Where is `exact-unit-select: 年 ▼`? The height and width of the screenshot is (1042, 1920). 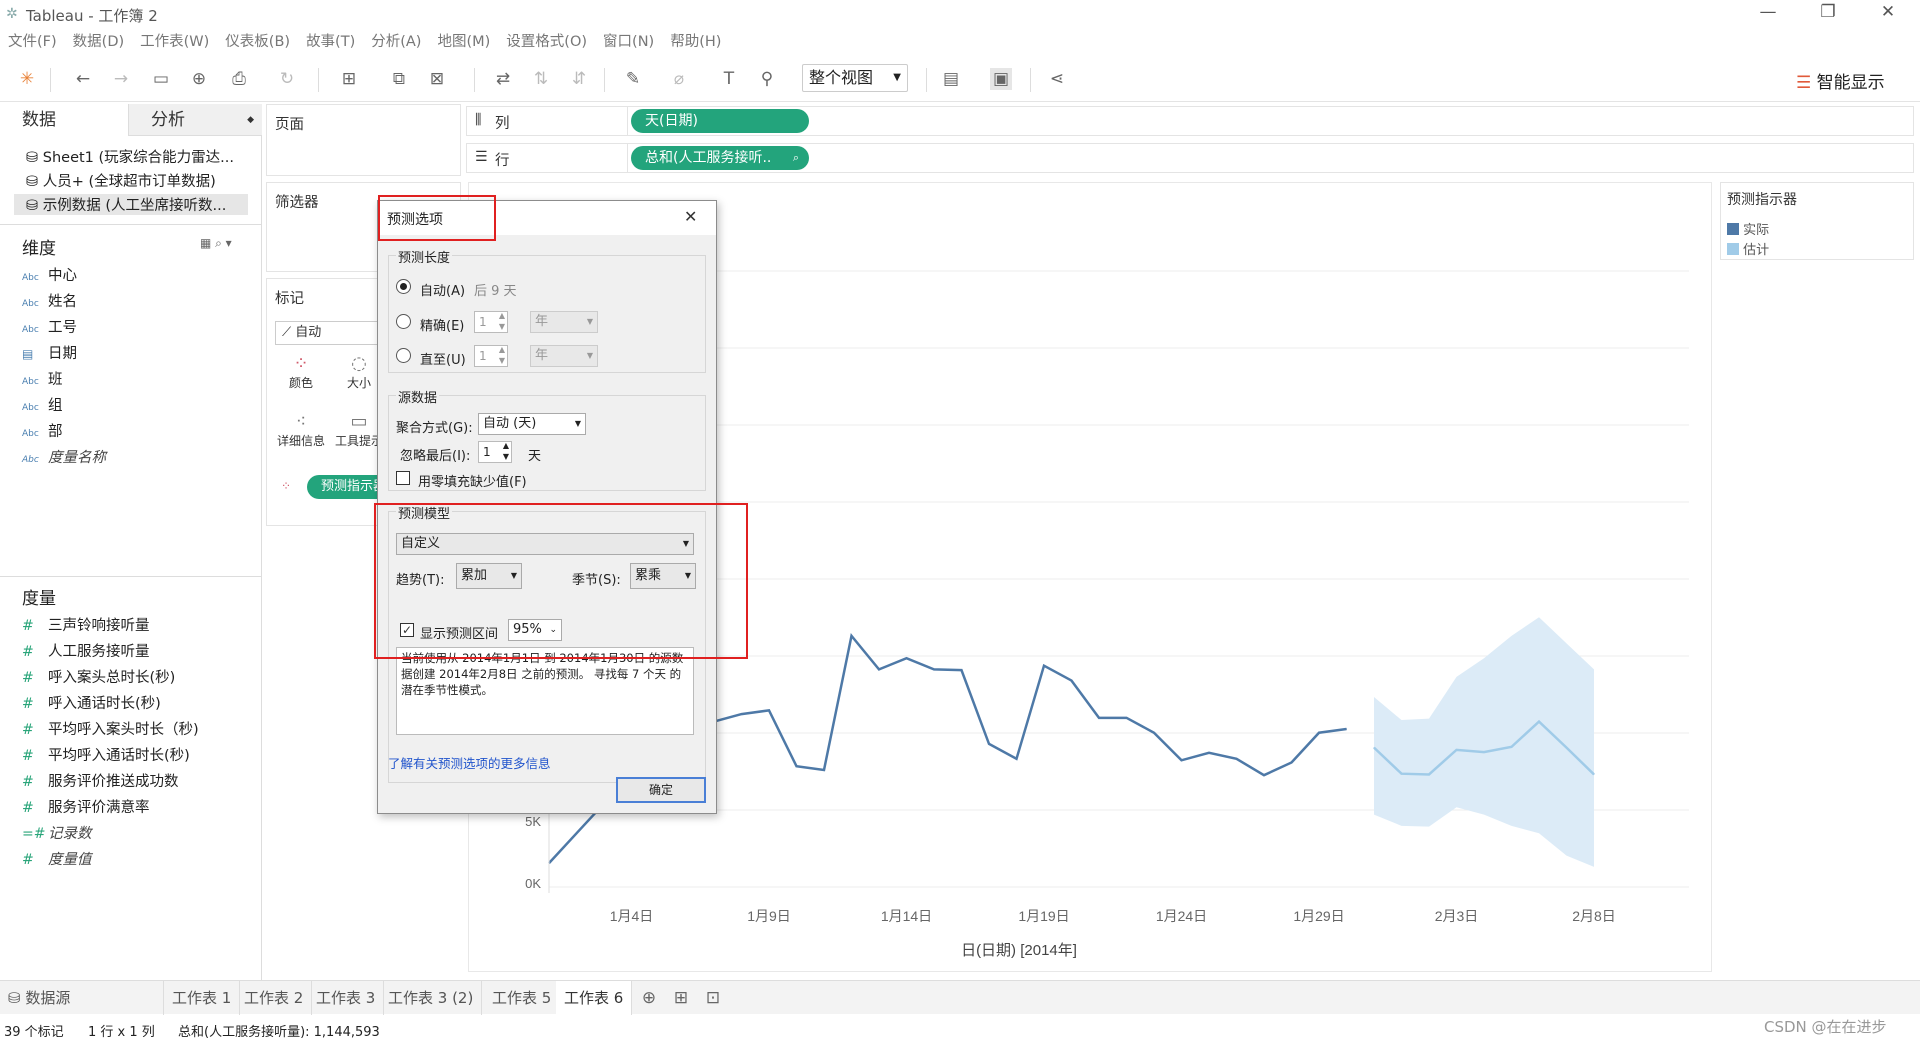
exact-unit-select: 年 ▼ is located at coordinates (564, 322).